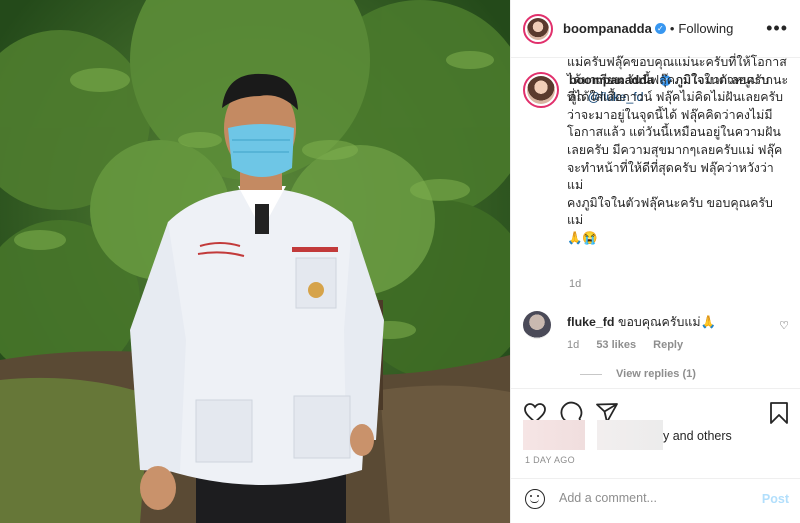  I want to click on comment-input, so click(644, 498).